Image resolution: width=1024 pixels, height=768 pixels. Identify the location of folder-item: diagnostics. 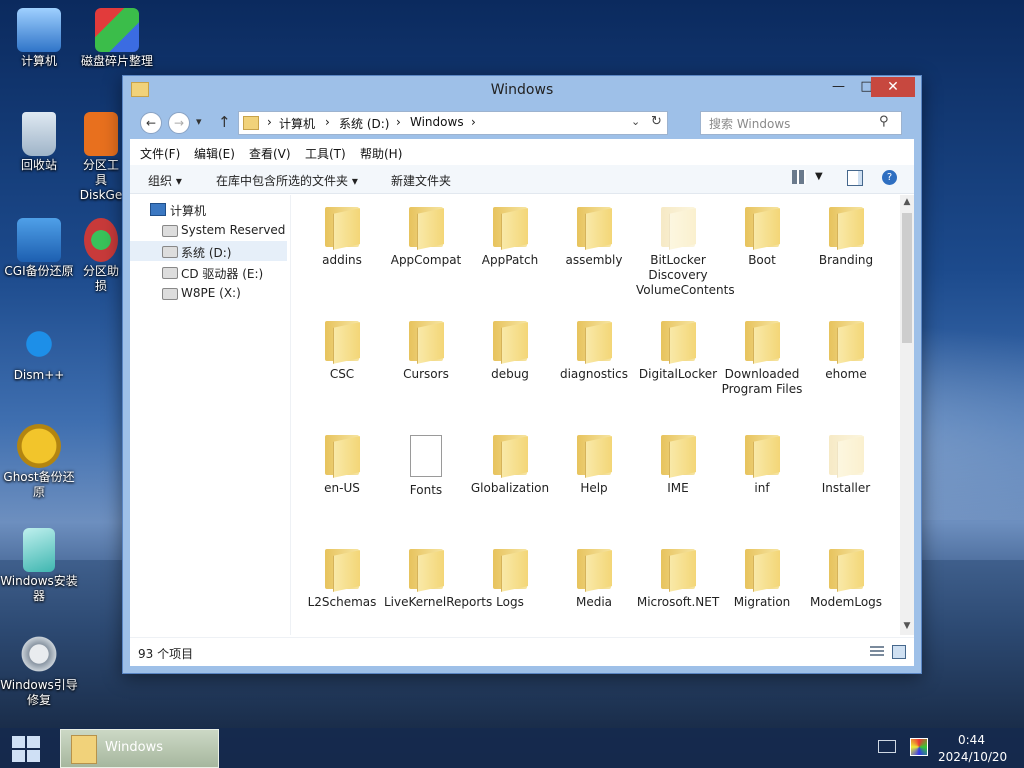
(594, 347).